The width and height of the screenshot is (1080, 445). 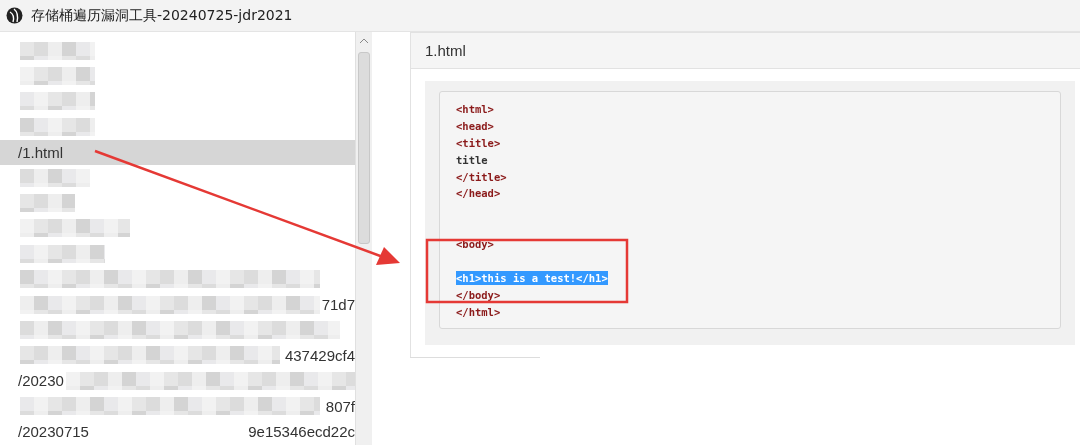 I want to click on file-row: /20230715 9e15346ecd22c, so click(x=177, y=431).